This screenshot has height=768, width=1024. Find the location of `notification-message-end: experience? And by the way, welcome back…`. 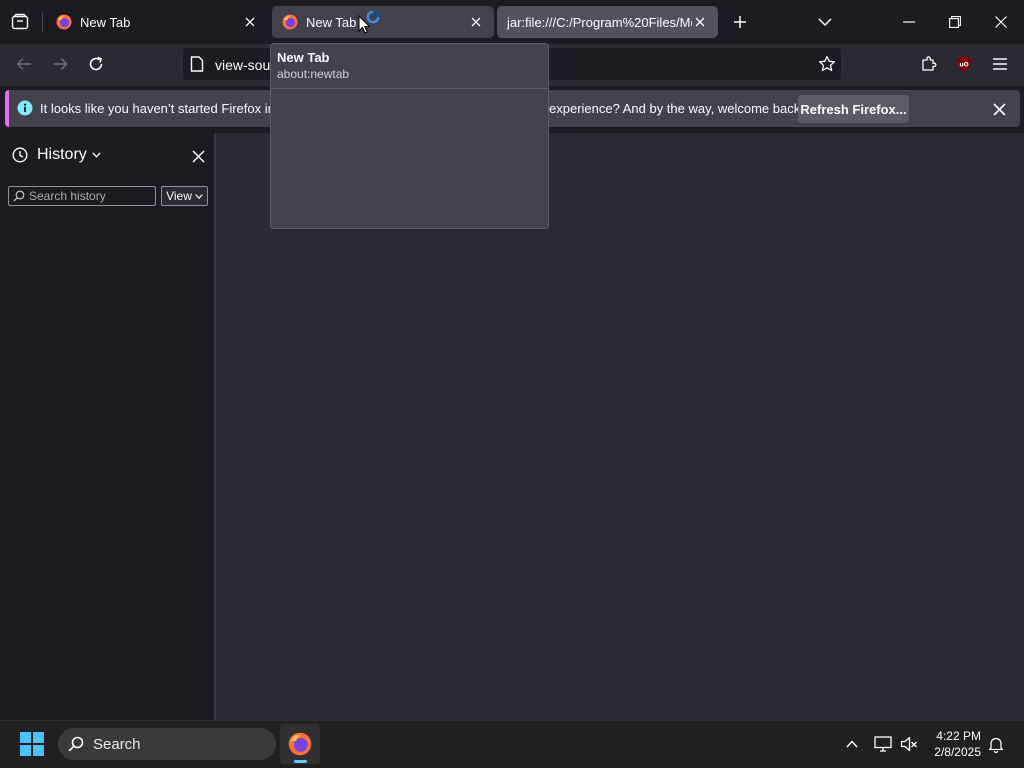

notification-message-end: experience? And by the way, welcome back… is located at coordinates (676, 108).